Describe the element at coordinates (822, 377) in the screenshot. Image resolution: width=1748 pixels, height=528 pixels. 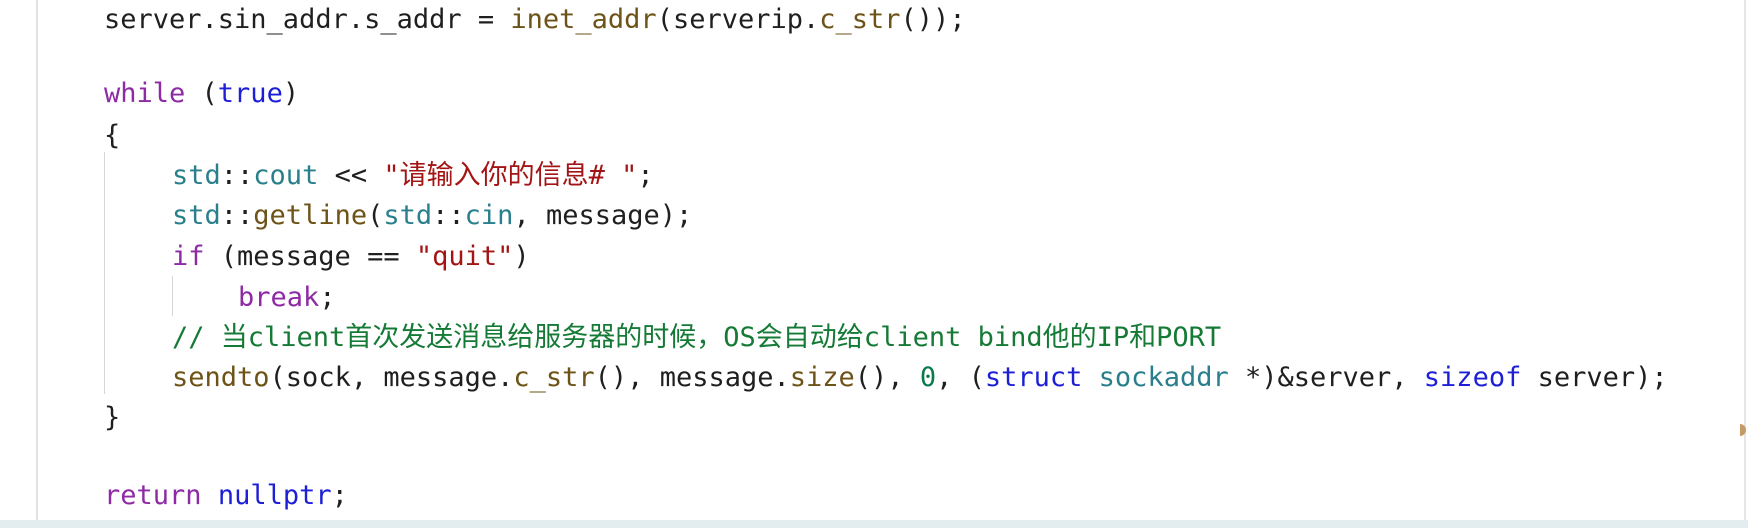
I see `code-token: size` at that location.